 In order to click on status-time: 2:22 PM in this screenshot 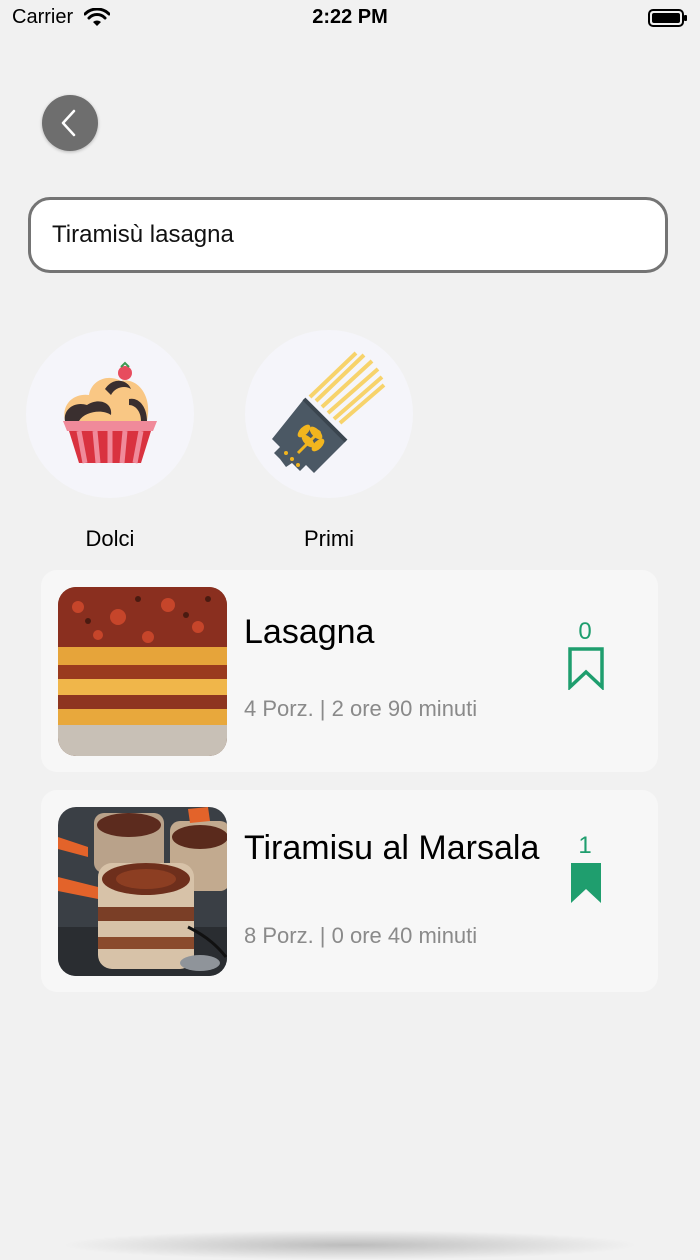, I will do `click(350, 17)`.